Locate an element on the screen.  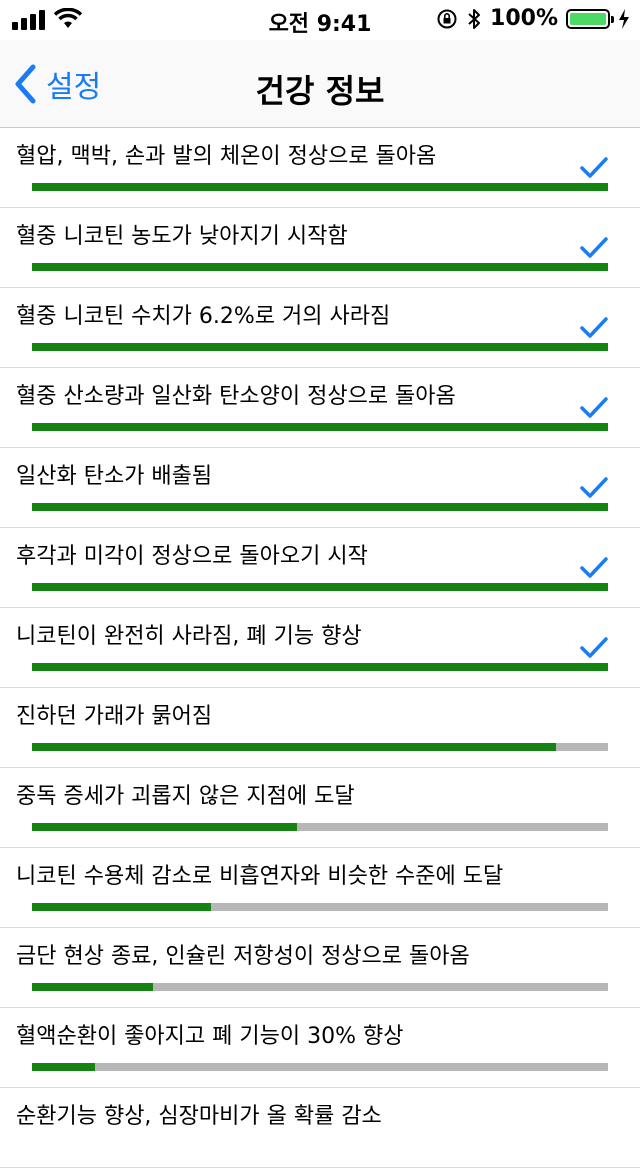
battery-icon is located at coordinates (590, 18).